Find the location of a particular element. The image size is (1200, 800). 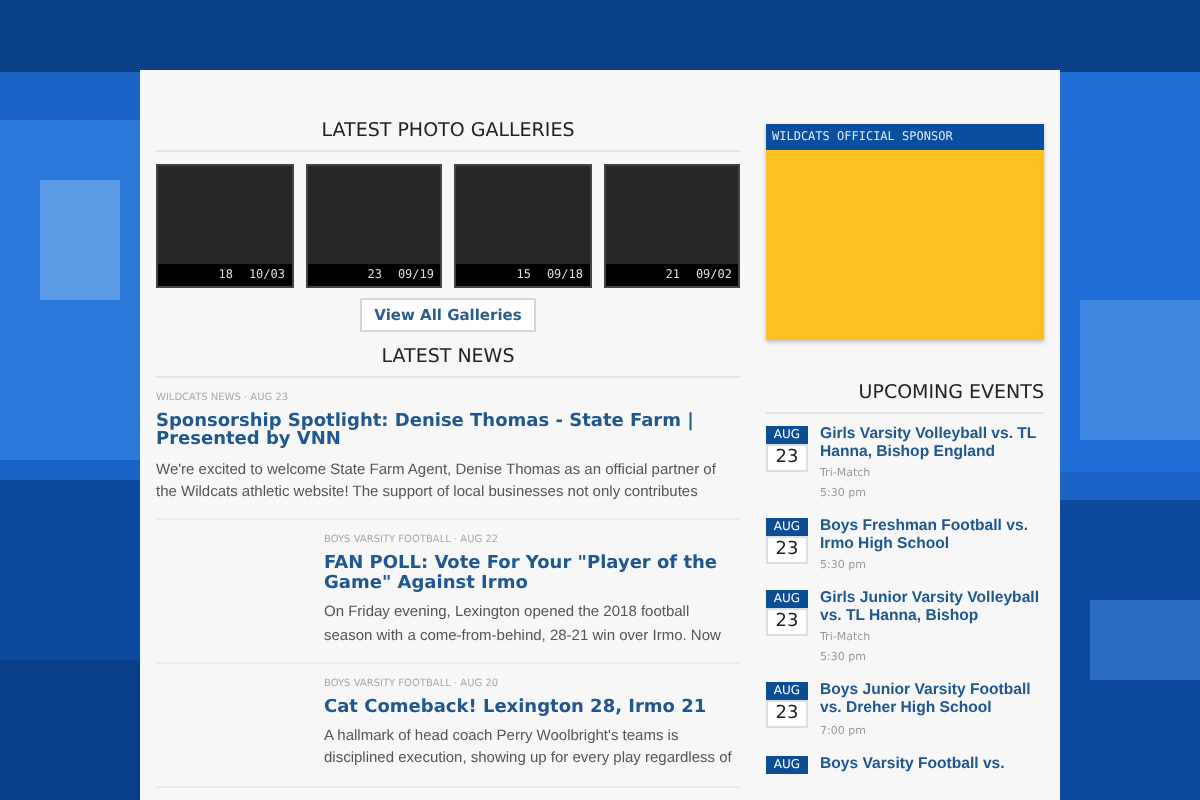

section-heading: UPCOMING EVENTS is located at coordinates (905, 398).